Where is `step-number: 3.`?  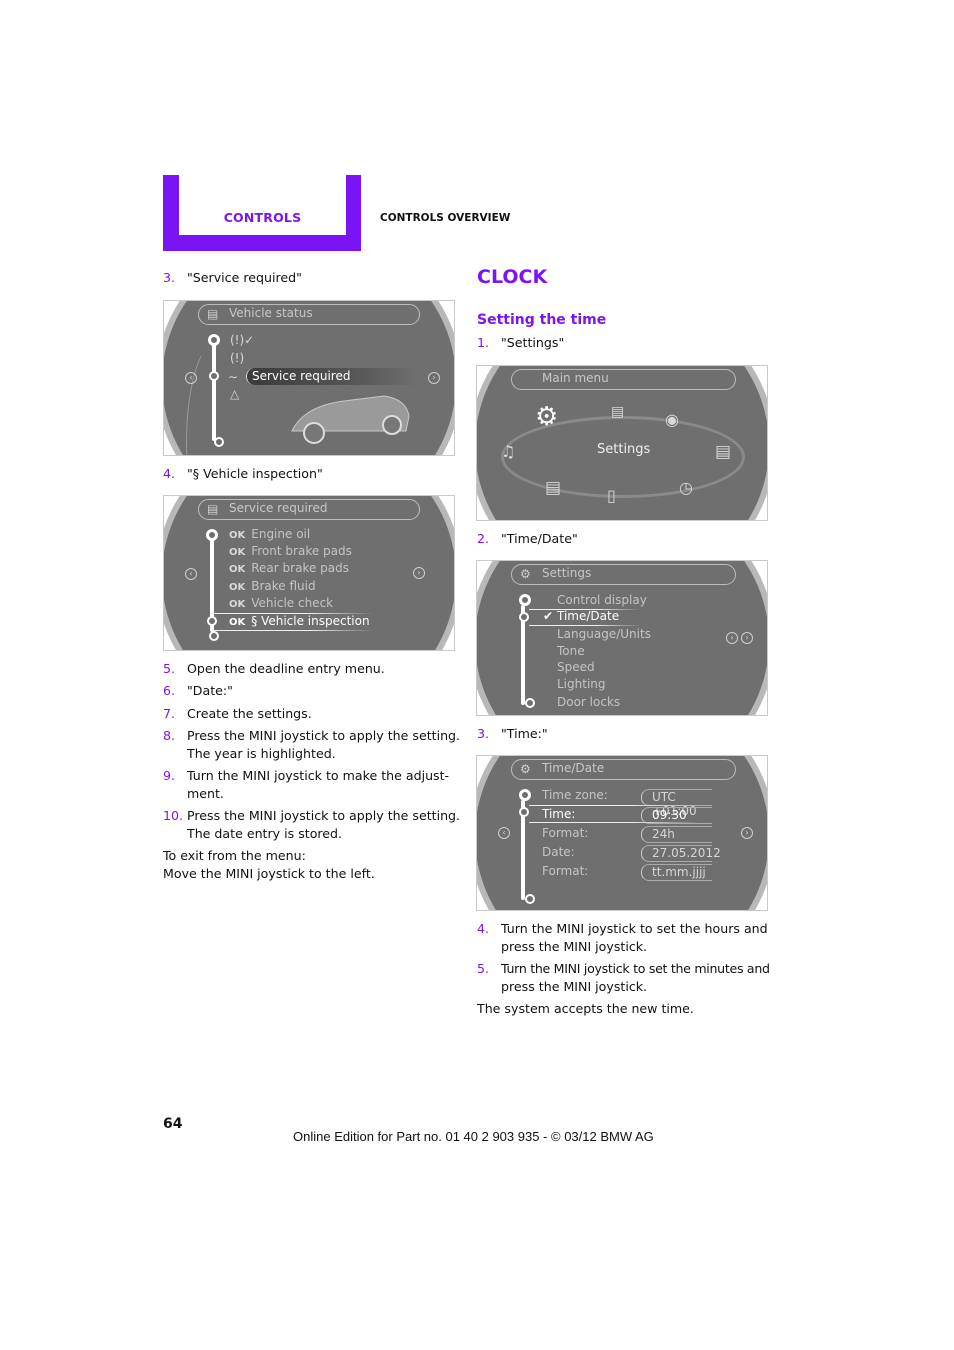
step-number: 3. is located at coordinates (169, 277).